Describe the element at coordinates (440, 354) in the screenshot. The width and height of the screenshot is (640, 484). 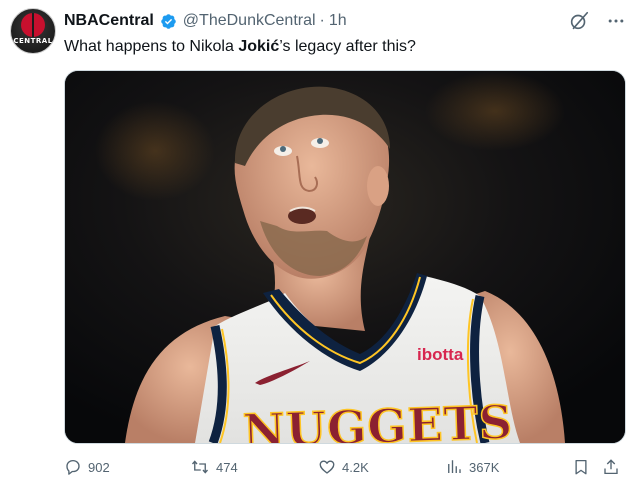
I see `sponsor-text: ibotta` at that location.